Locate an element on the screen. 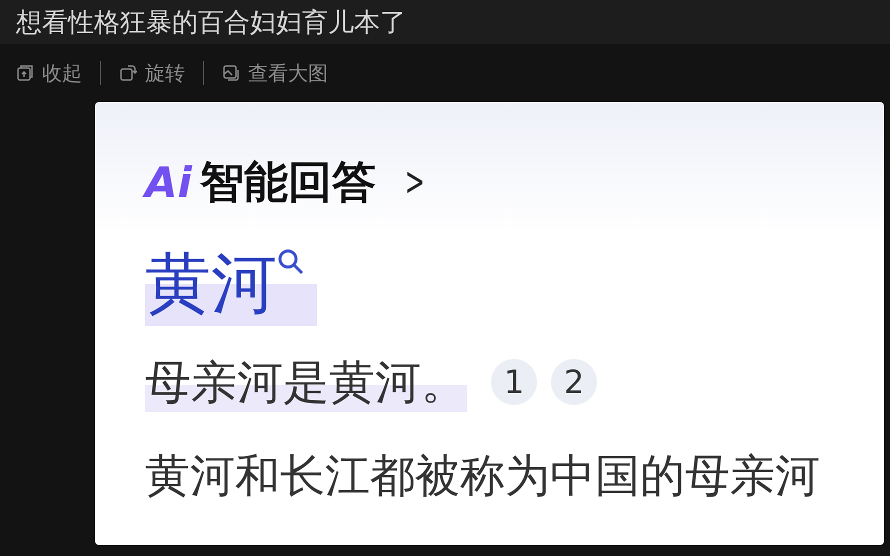 This screenshot has height=556, width=890. citation-badge: 2 is located at coordinates (574, 382).